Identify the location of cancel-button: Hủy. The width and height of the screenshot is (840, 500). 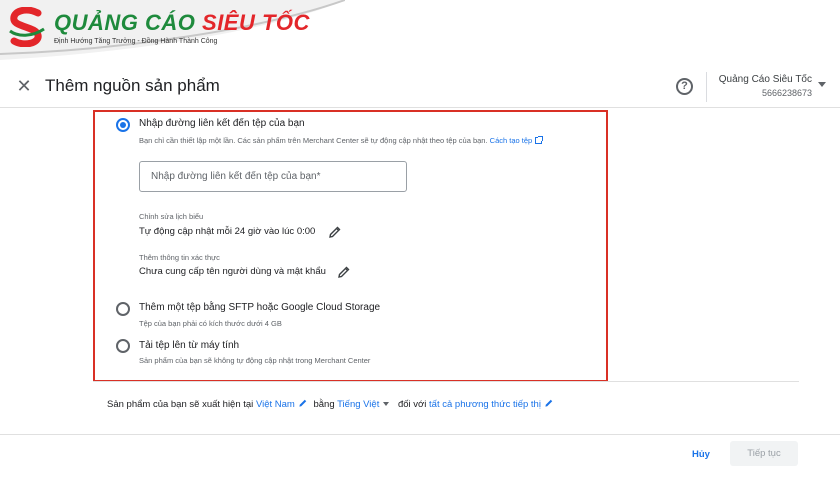
(701, 454).